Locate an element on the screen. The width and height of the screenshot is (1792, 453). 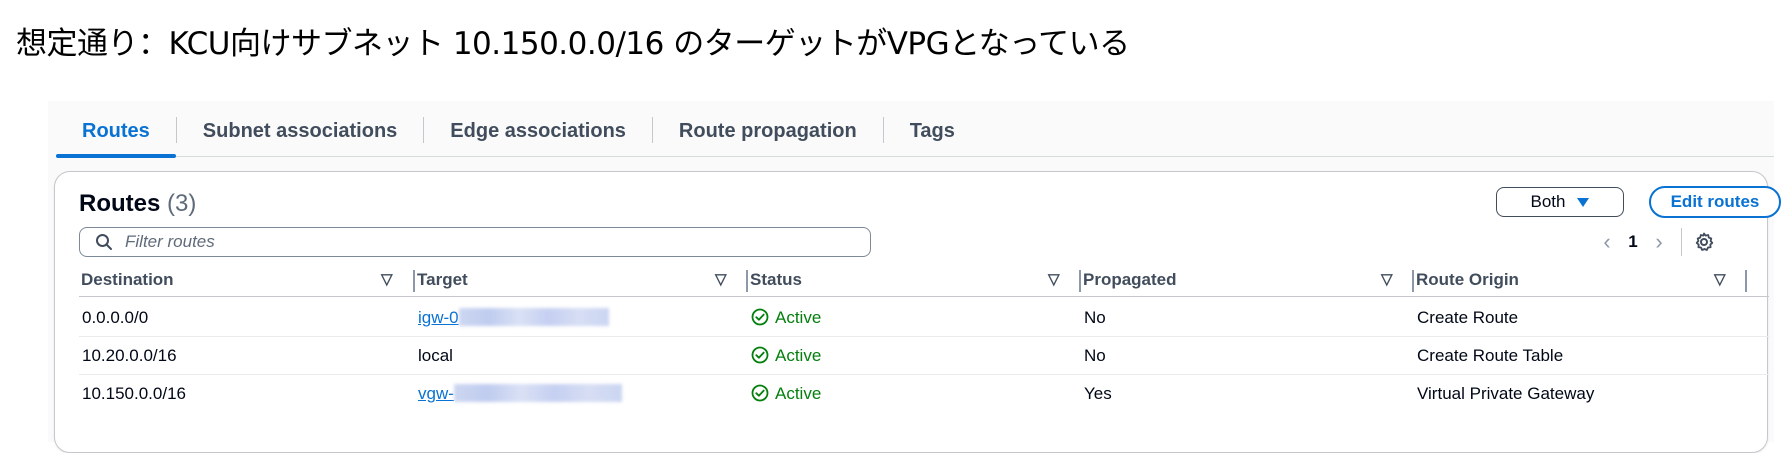
column-header-status: Status ▽ is located at coordinates (914, 280).